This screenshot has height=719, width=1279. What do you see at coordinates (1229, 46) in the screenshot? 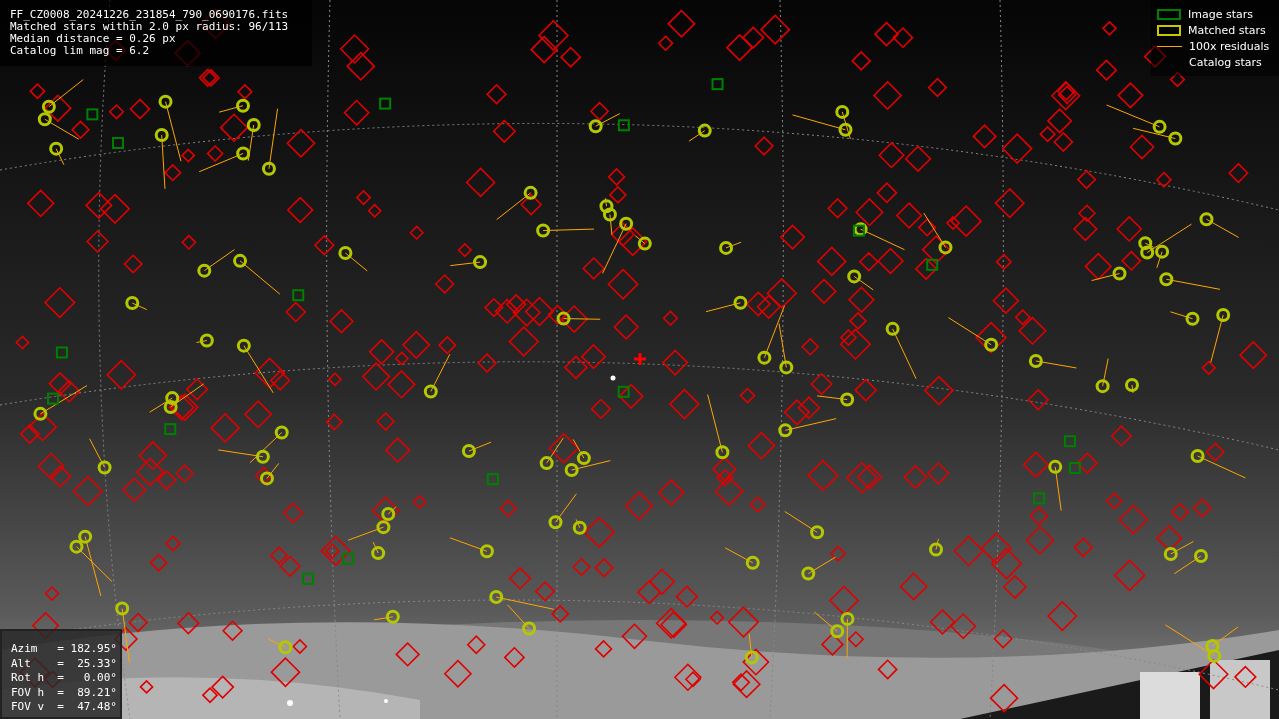
I see `legend-label: 100x residuals` at bounding box center [1229, 46].